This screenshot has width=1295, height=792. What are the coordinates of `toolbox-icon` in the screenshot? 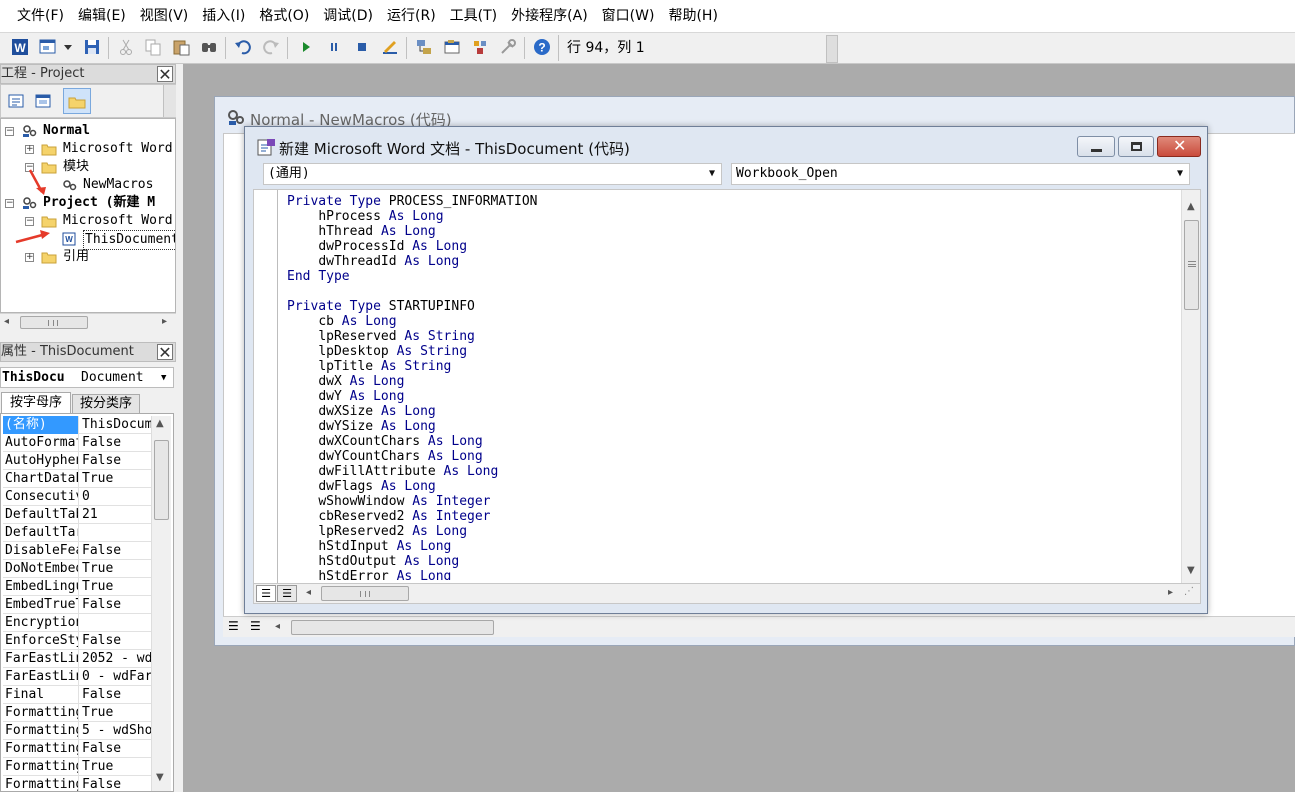 It's located at (508, 47).